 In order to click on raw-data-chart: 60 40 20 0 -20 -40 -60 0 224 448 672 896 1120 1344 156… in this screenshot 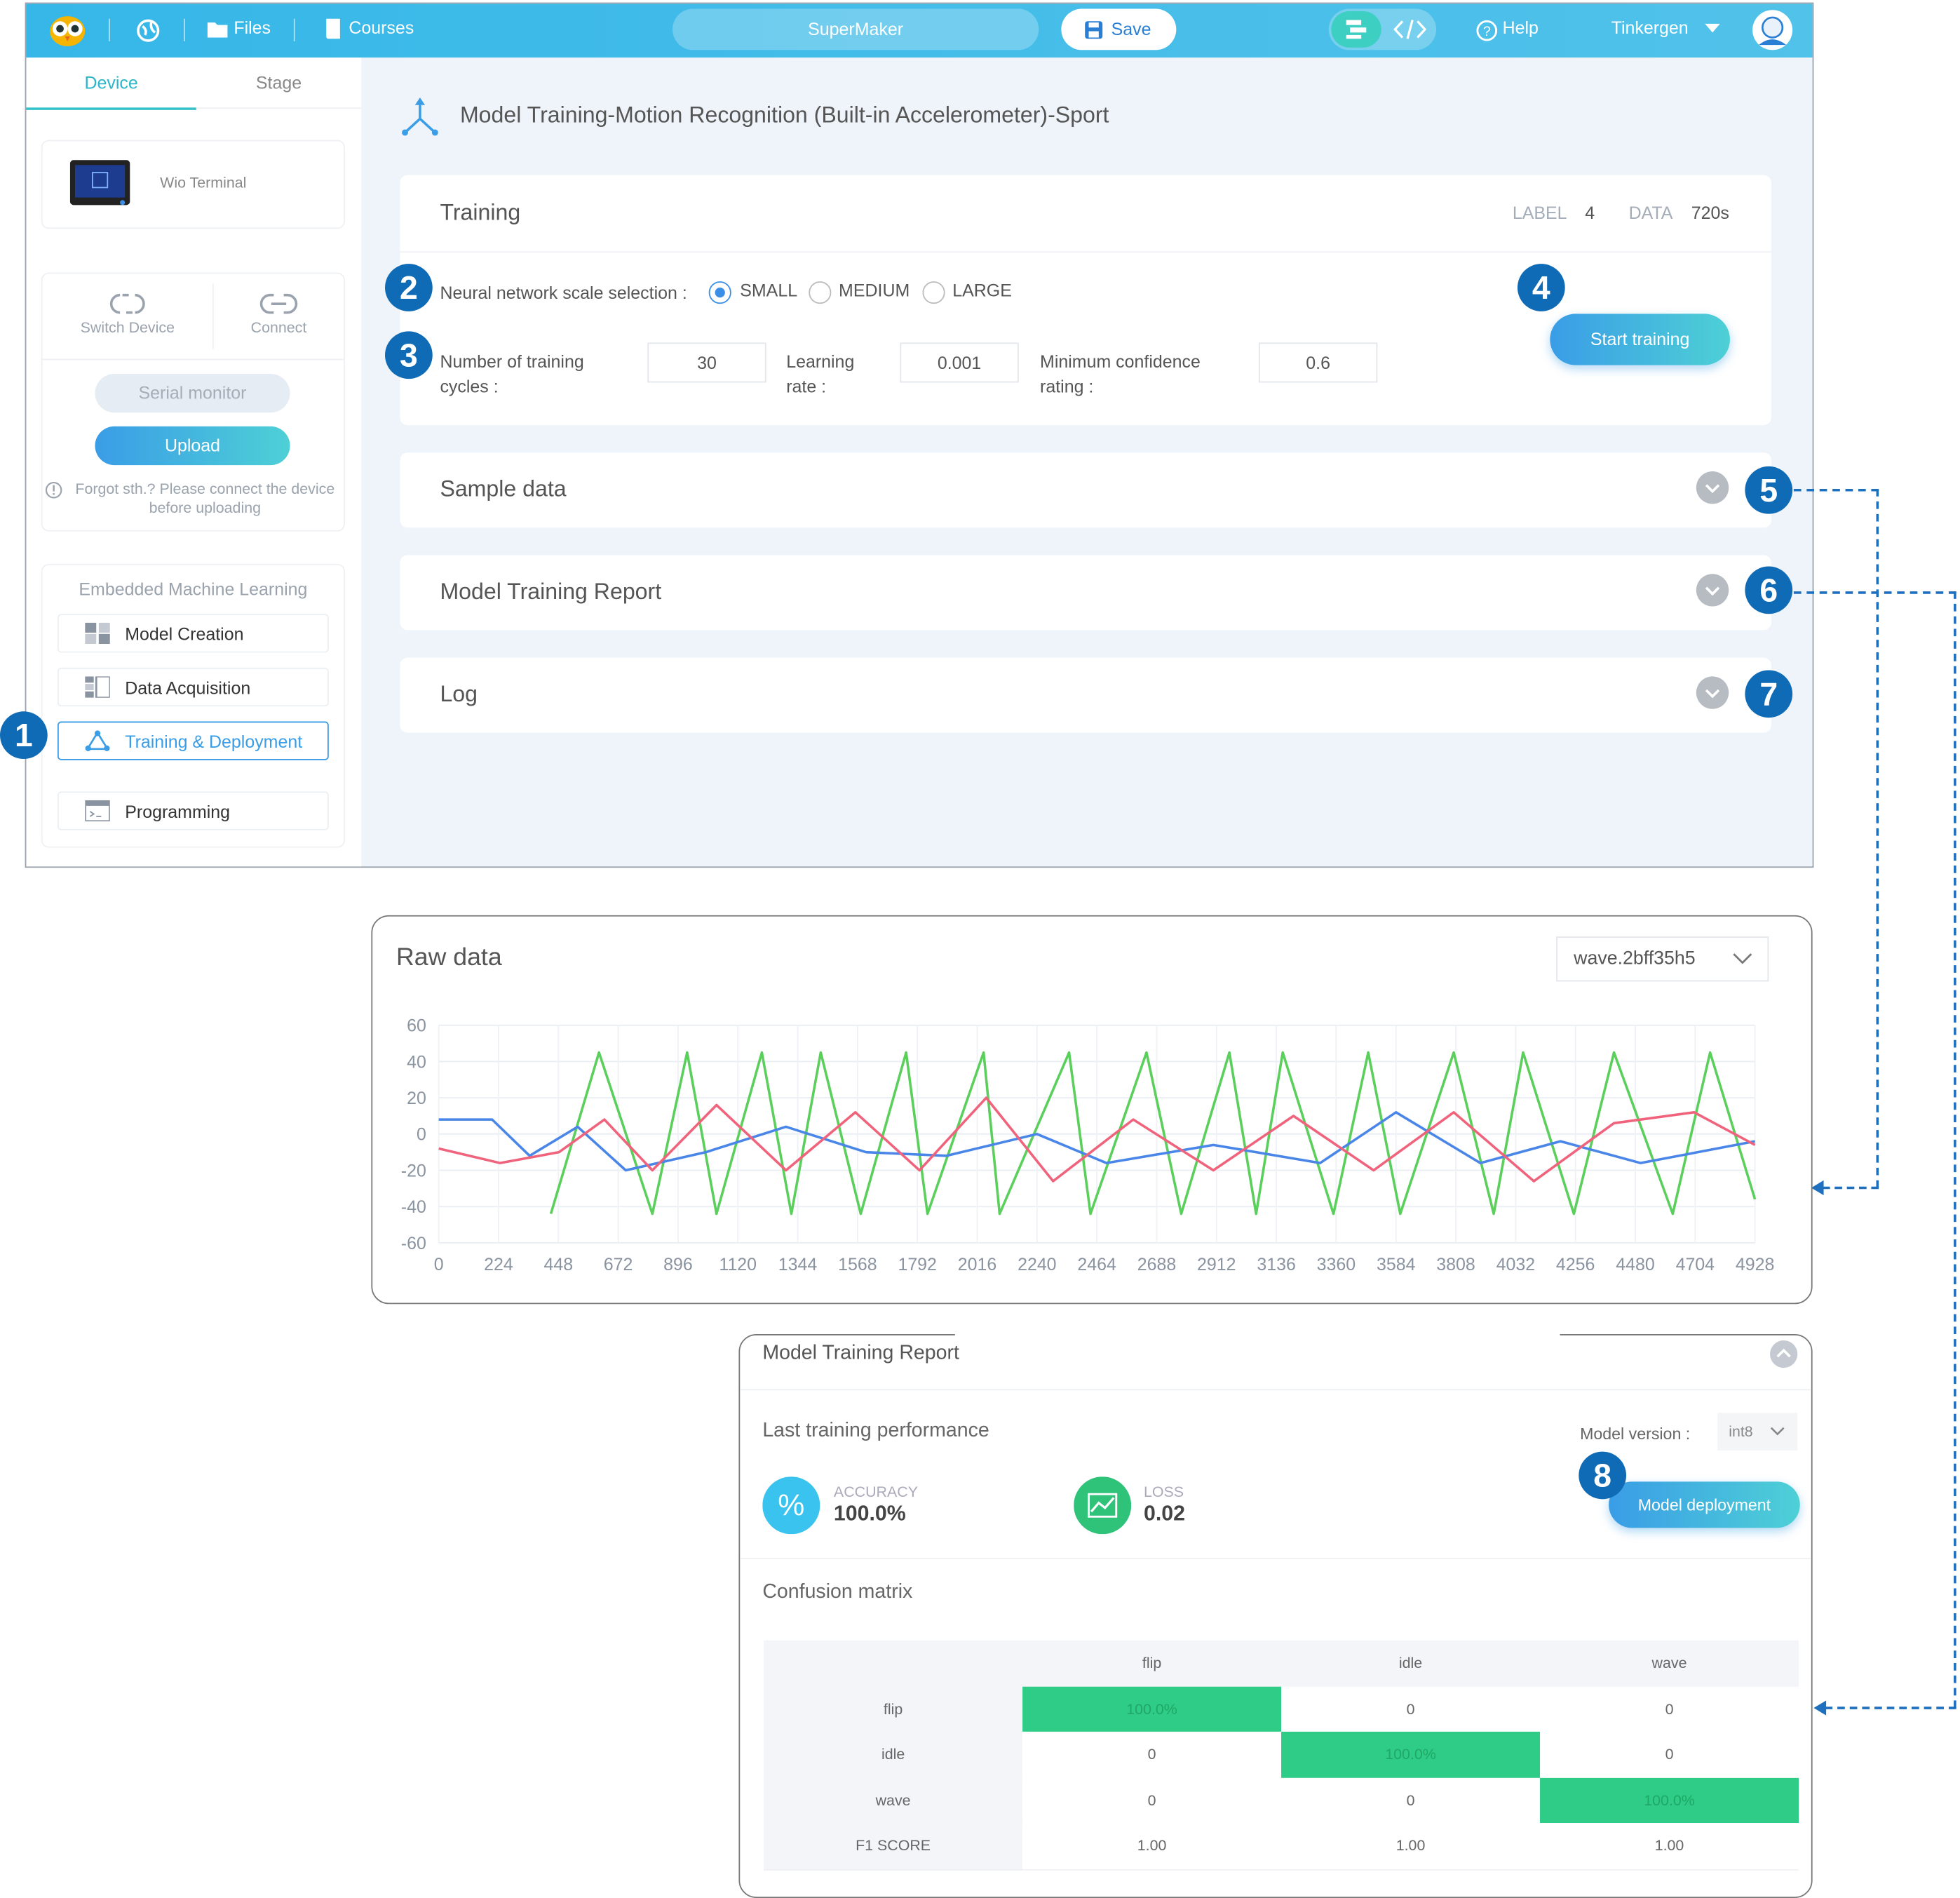, I will do `click(1088, 1145)`.